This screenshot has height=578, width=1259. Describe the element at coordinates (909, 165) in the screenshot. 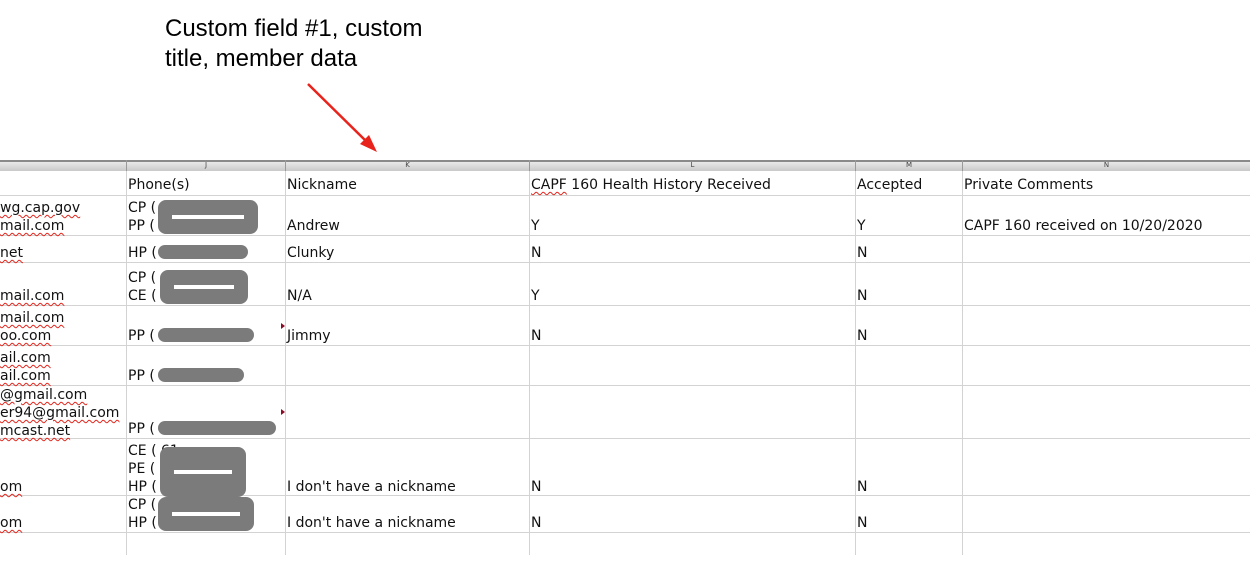

I see `column-letter-m: M` at that location.